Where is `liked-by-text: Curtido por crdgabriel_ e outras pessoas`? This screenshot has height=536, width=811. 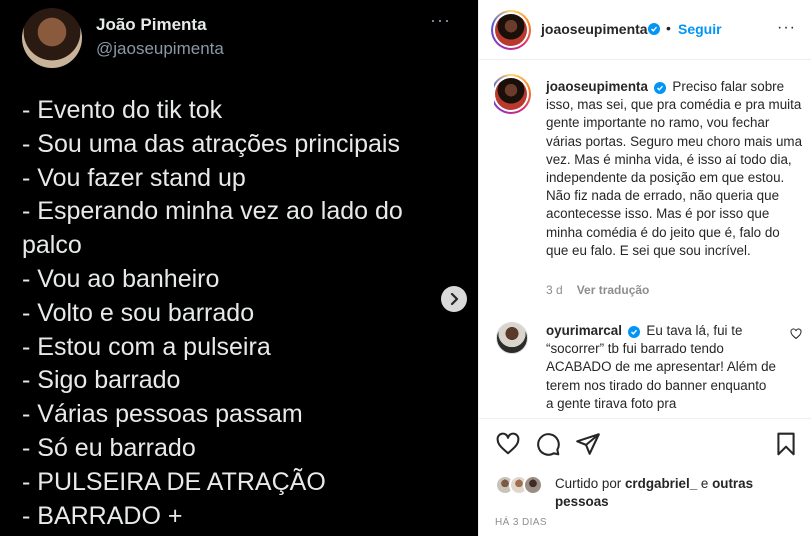
liked-by-text: Curtido por crdgabriel_ e outras pessoas is located at coordinates (675, 493).